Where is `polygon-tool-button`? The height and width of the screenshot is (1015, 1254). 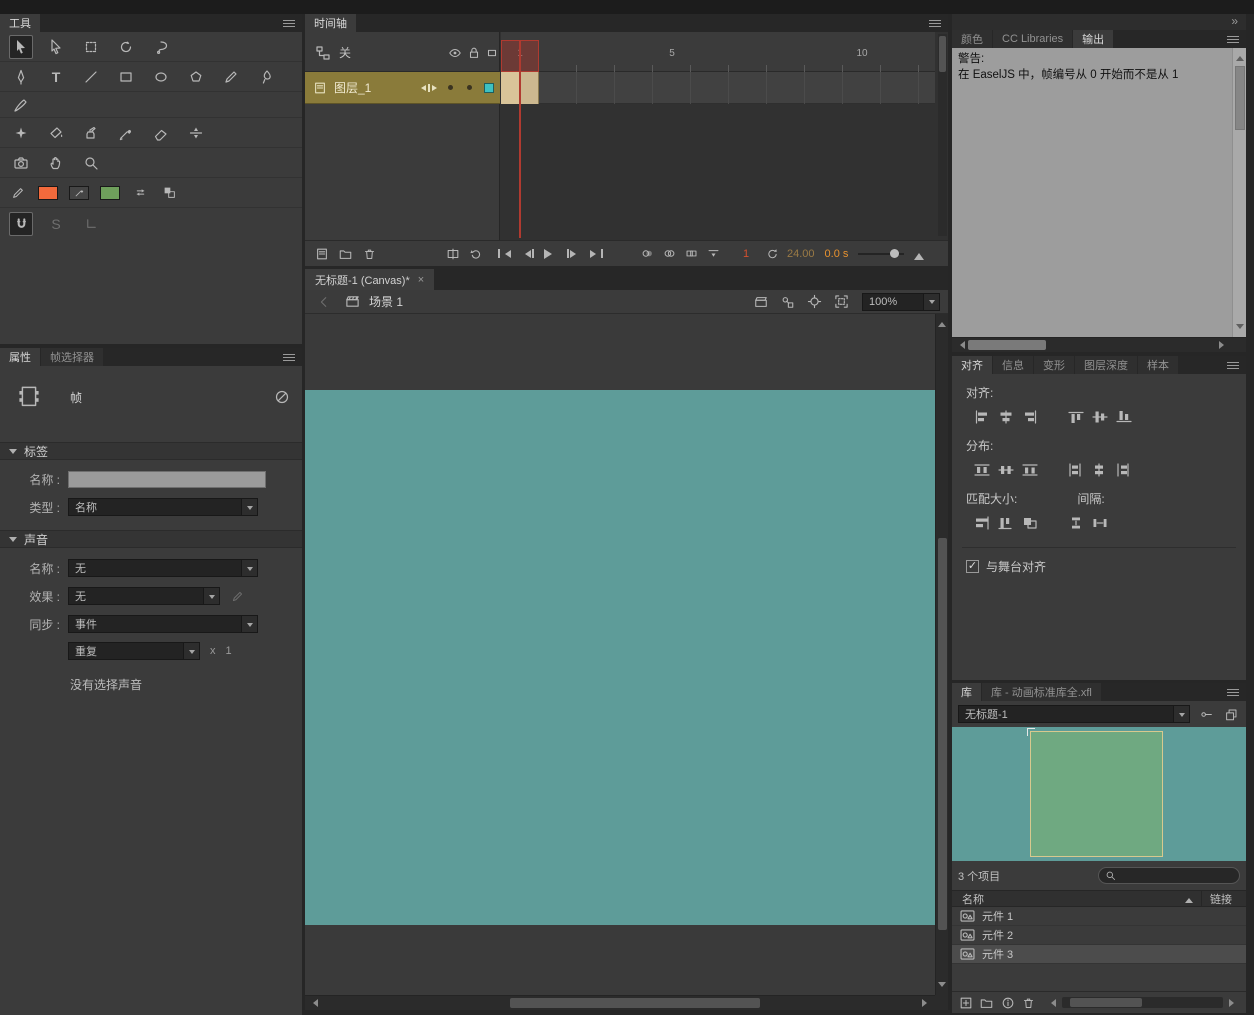
polygon-tool-button is located at coordinates (196, 77).